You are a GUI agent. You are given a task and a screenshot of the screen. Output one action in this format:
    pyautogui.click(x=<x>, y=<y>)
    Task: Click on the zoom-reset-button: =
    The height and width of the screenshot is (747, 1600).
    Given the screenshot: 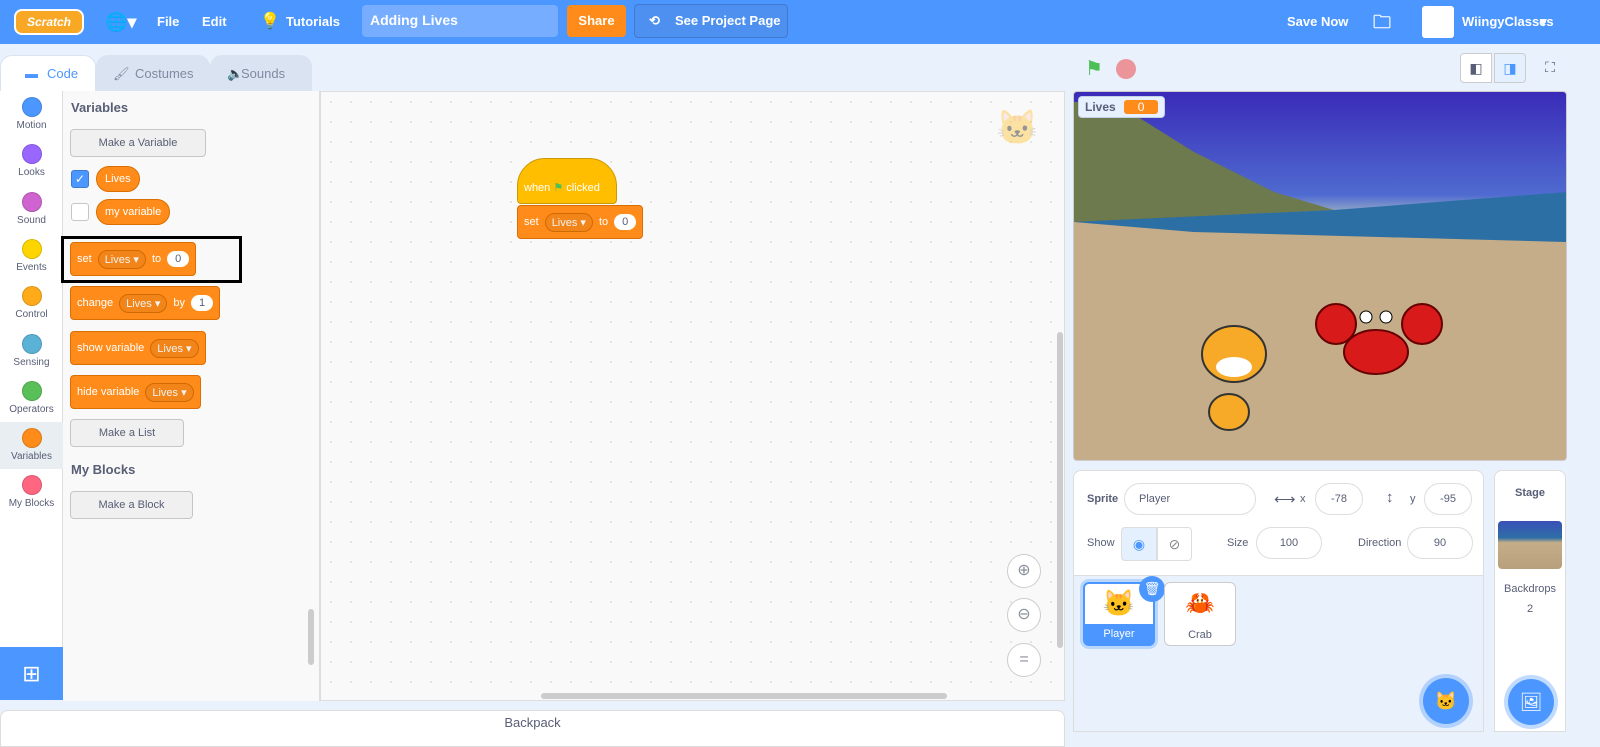 What is the action you would take?
    pyautogui.click(x=1024, y=660)
    